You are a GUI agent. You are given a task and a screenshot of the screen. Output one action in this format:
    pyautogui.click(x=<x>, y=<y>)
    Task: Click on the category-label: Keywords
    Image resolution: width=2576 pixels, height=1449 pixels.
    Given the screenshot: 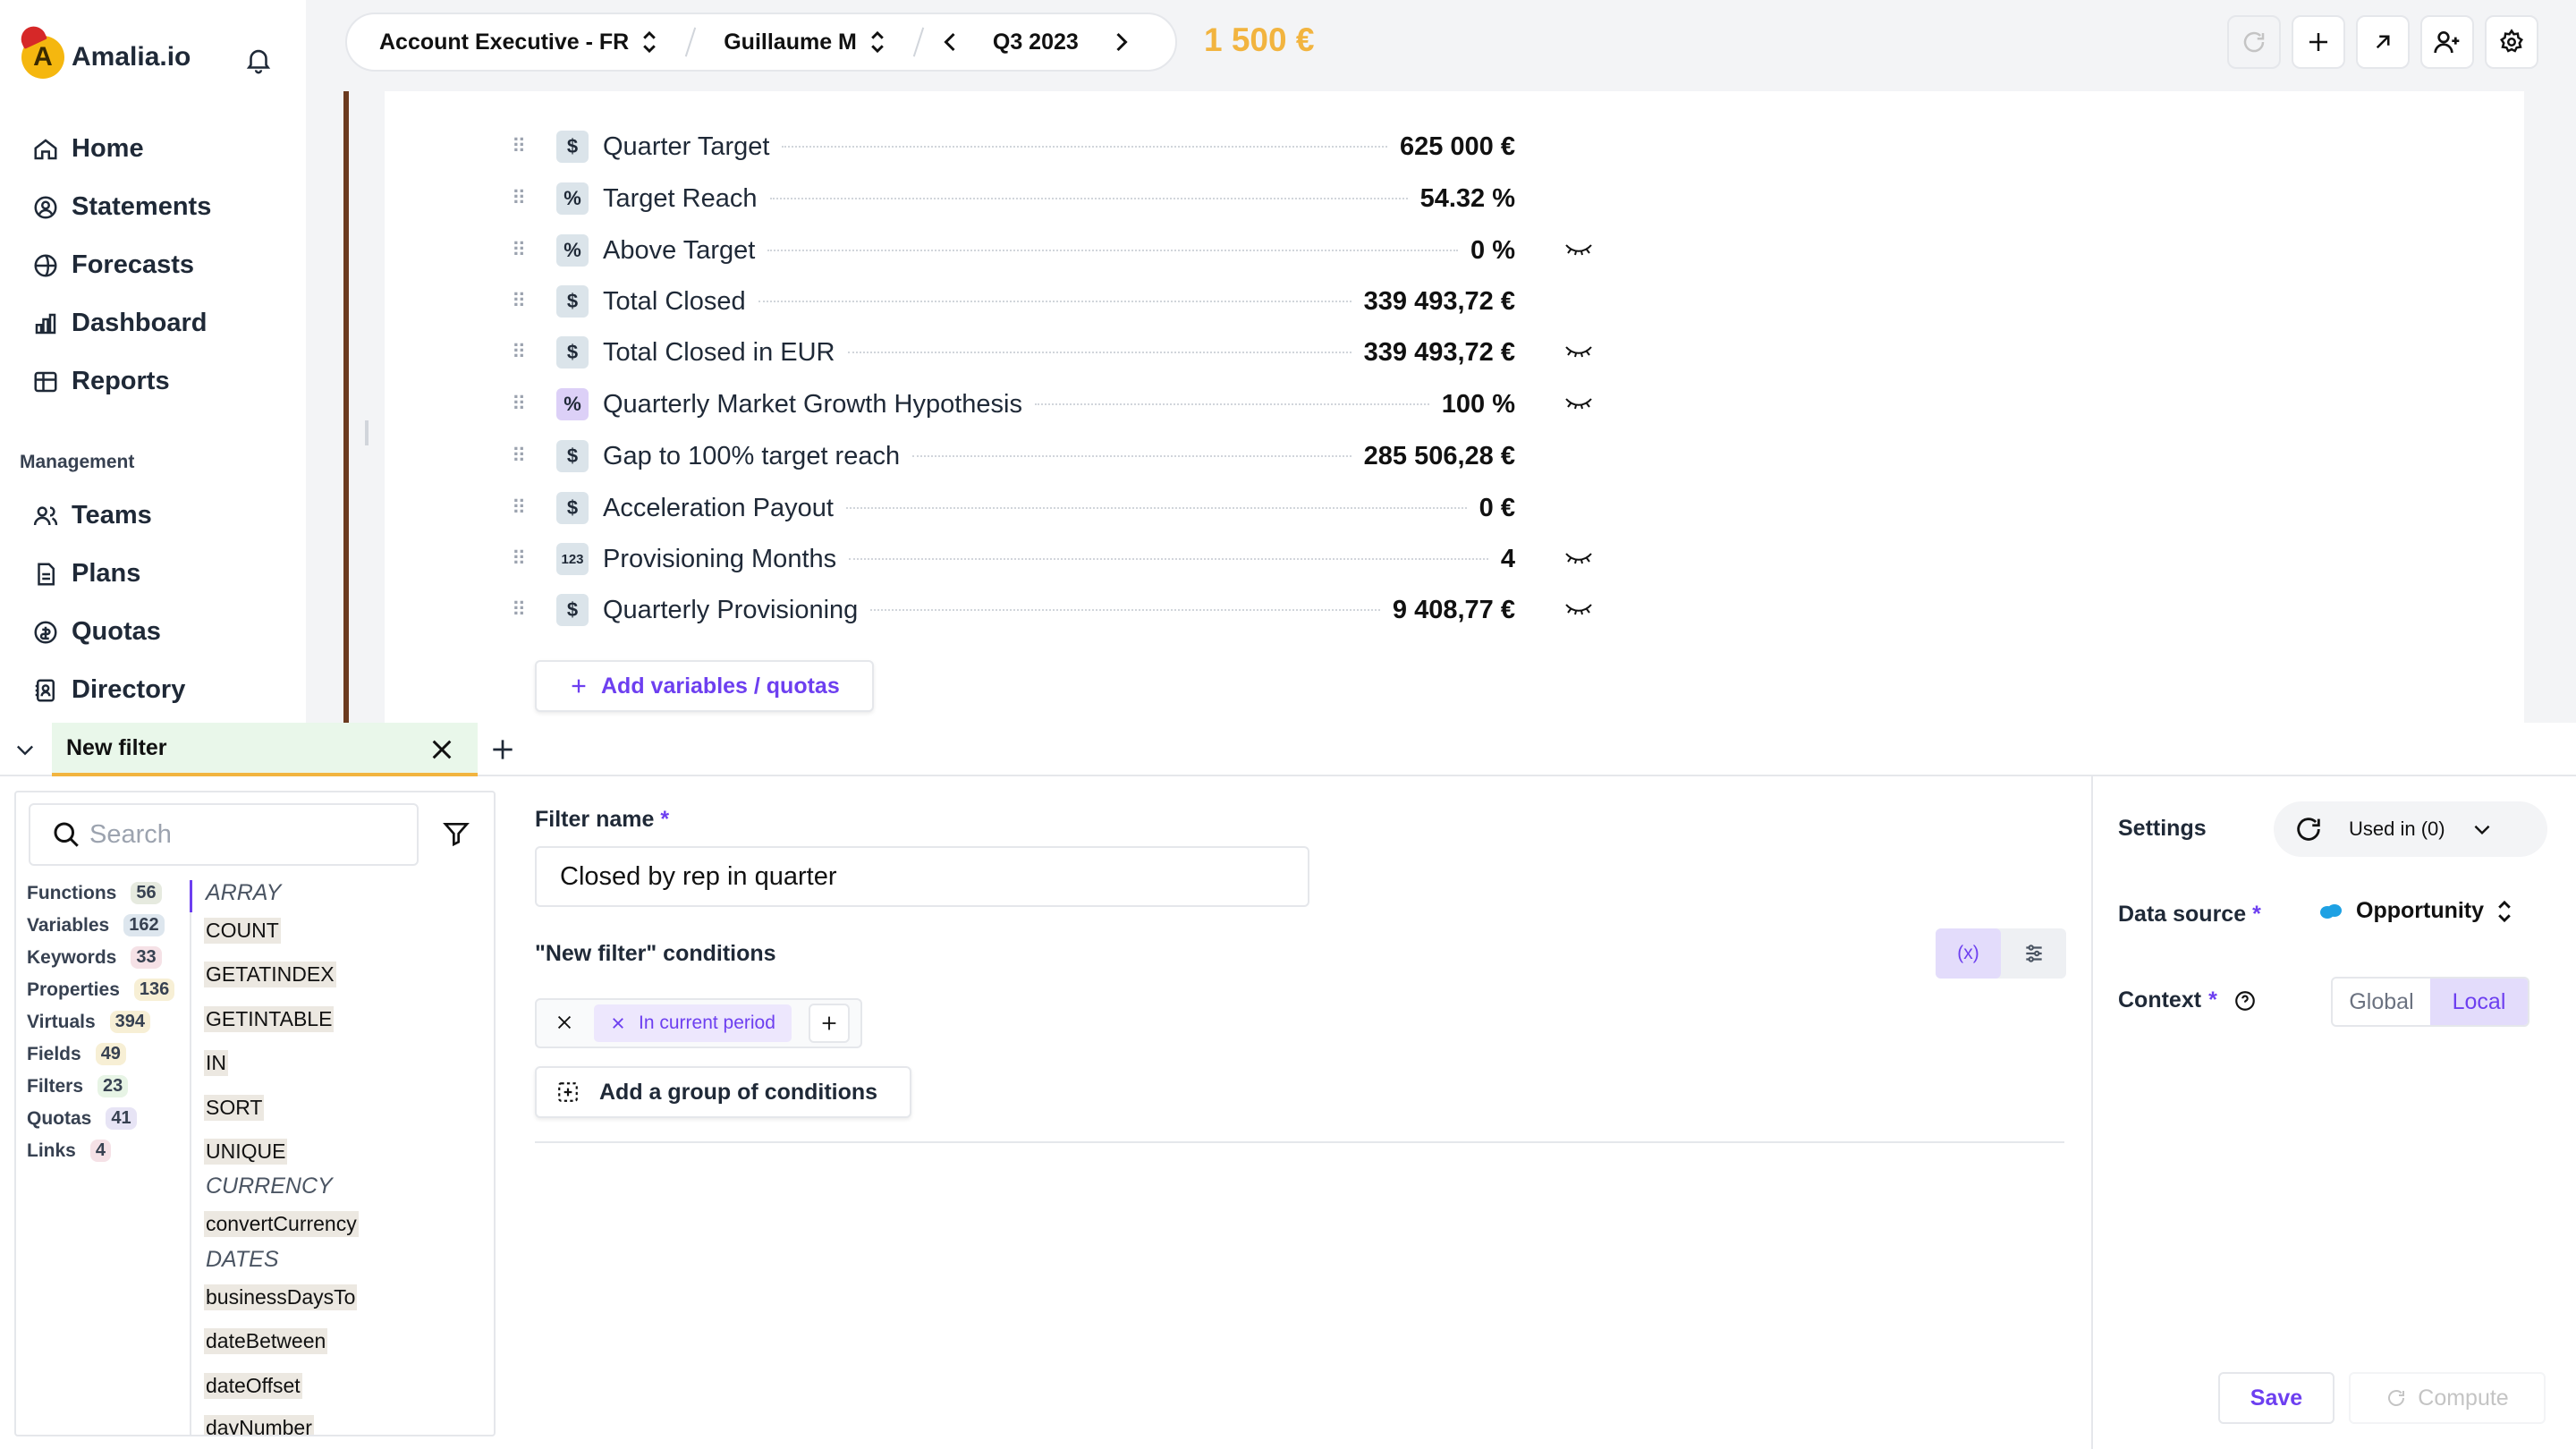 What is the action you would take?
    pyautogui.click(x=72, y=957)
    